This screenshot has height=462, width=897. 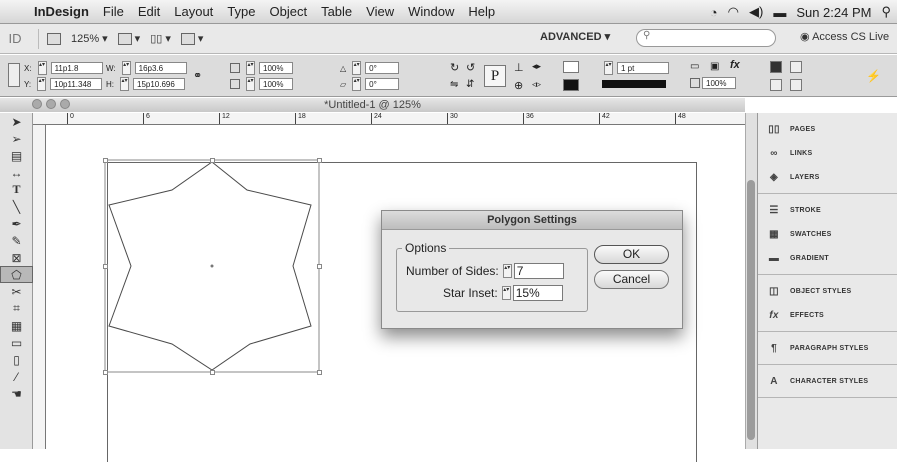 What do you see at coordinates (193, 11) in the screenshot?
I see `menu-layout: Layout` at bounding box center [193, 11].